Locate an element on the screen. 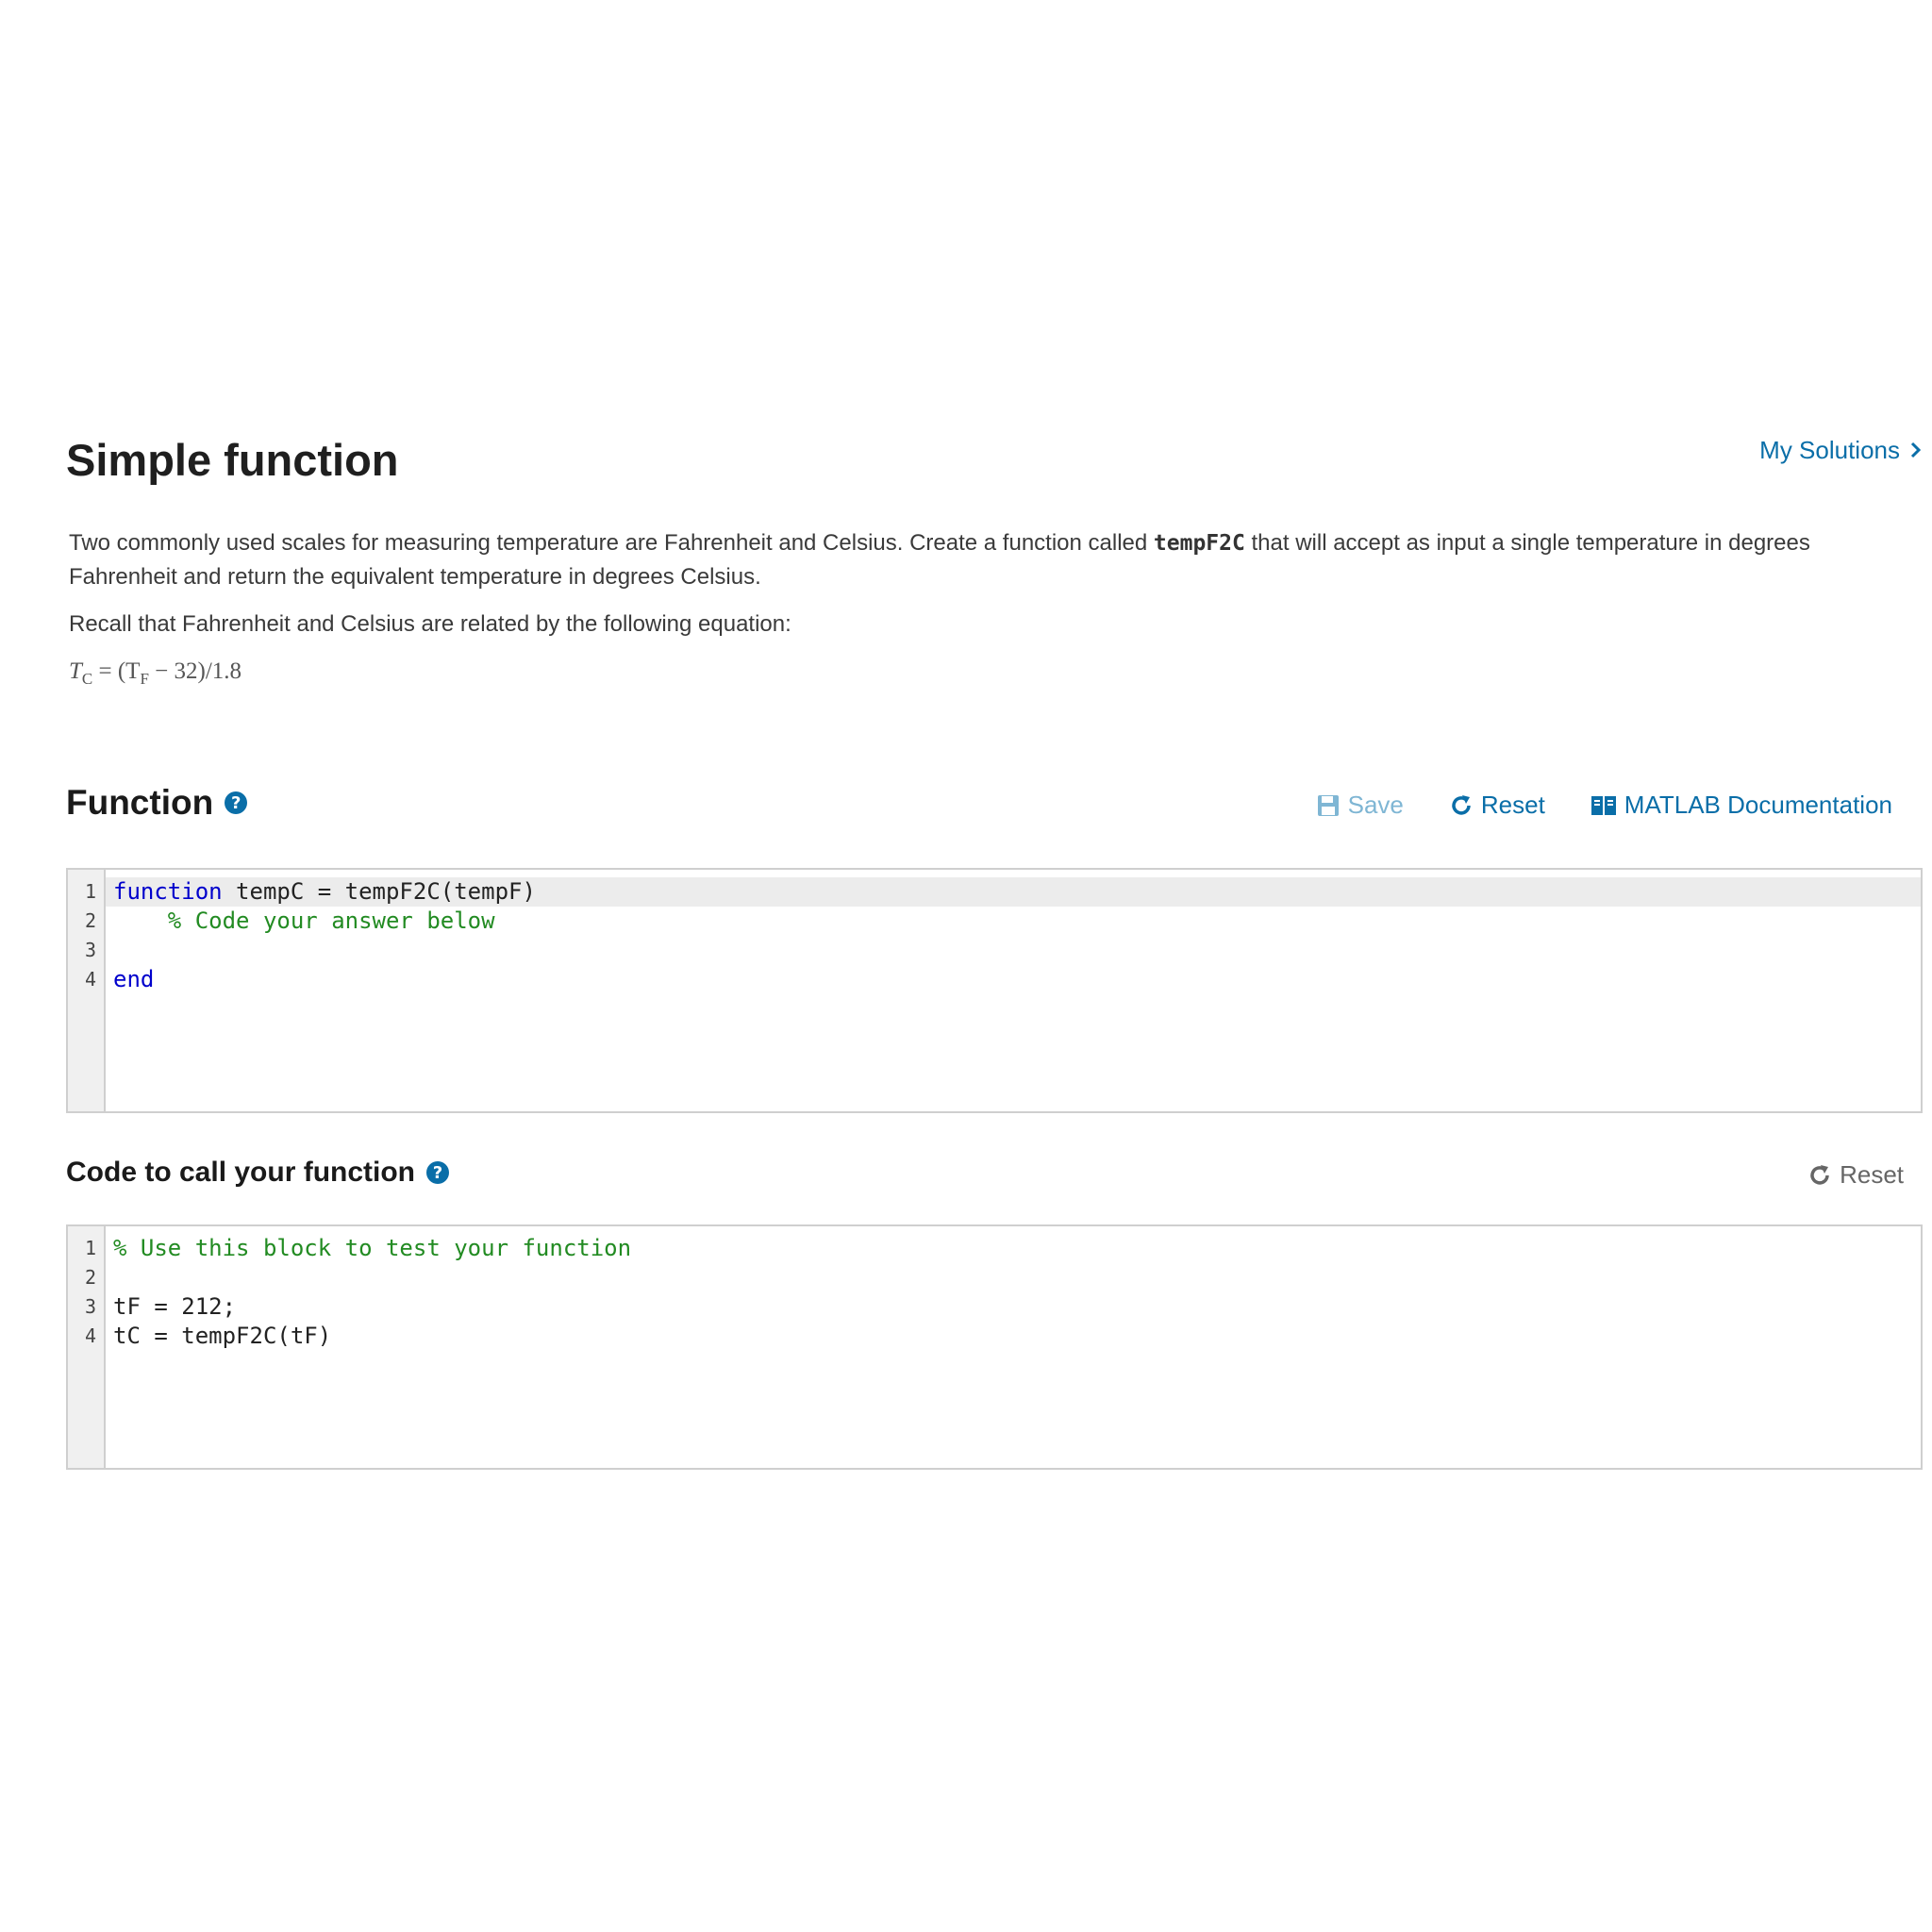  page-title: Simple function is located at coordinates (232, 460).